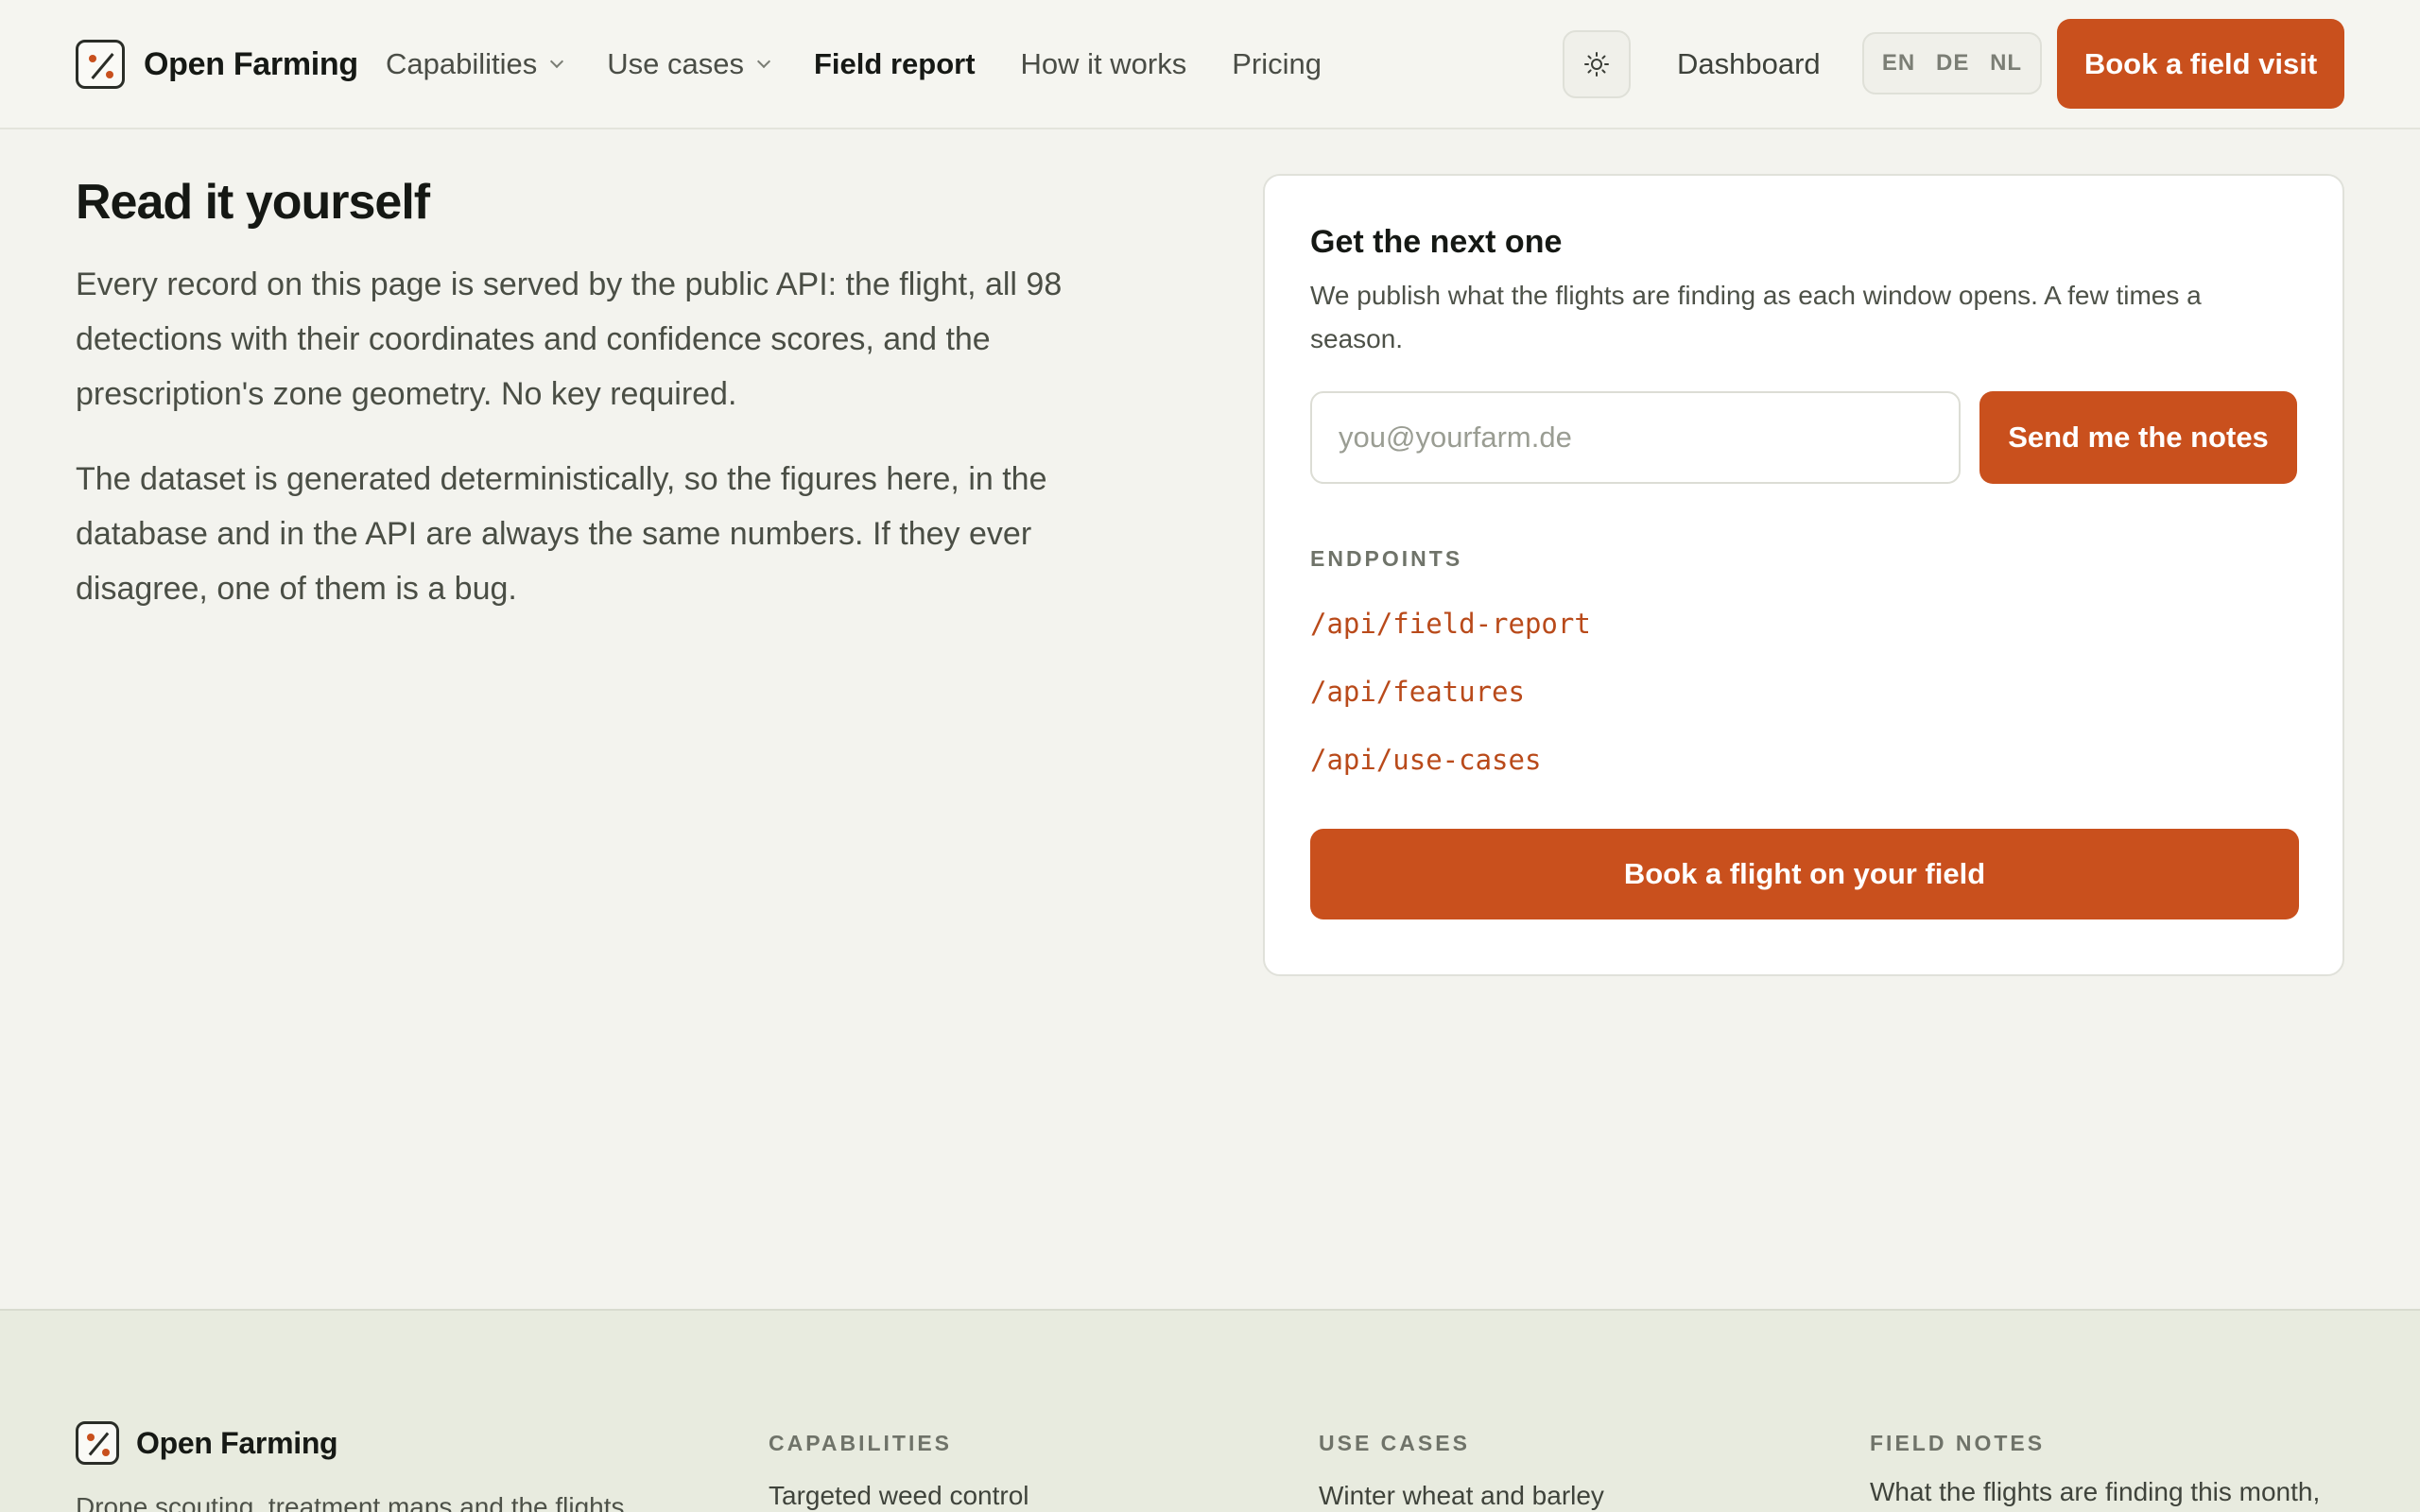 This screenshot has height=1512, width=2420. Describe the element at coordinates (1804, 874) in the screenshot. I see `book-flight-button: Book a flight on your field` at that location.